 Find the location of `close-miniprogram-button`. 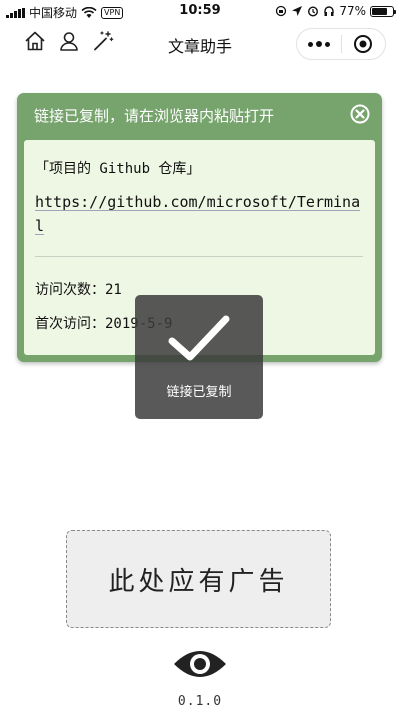

close-miniprogram-button is located at coordinates (363, 44).